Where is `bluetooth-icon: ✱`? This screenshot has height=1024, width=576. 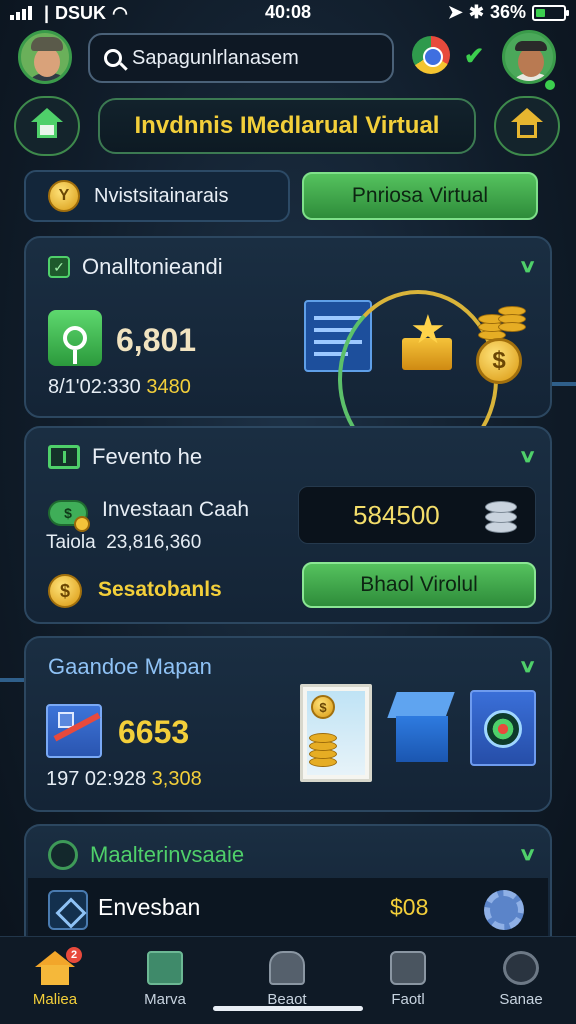
bluetooth-icon: ✱ is located at coordinates (476, 12).